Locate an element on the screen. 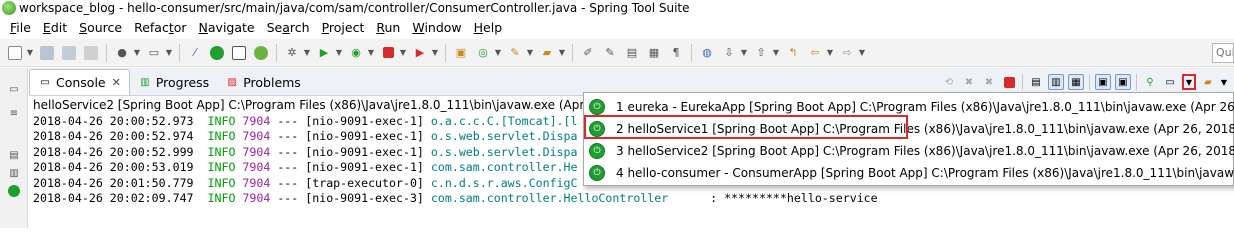  package-explorer-icon: ▤ is located at coordinates (14, 155).